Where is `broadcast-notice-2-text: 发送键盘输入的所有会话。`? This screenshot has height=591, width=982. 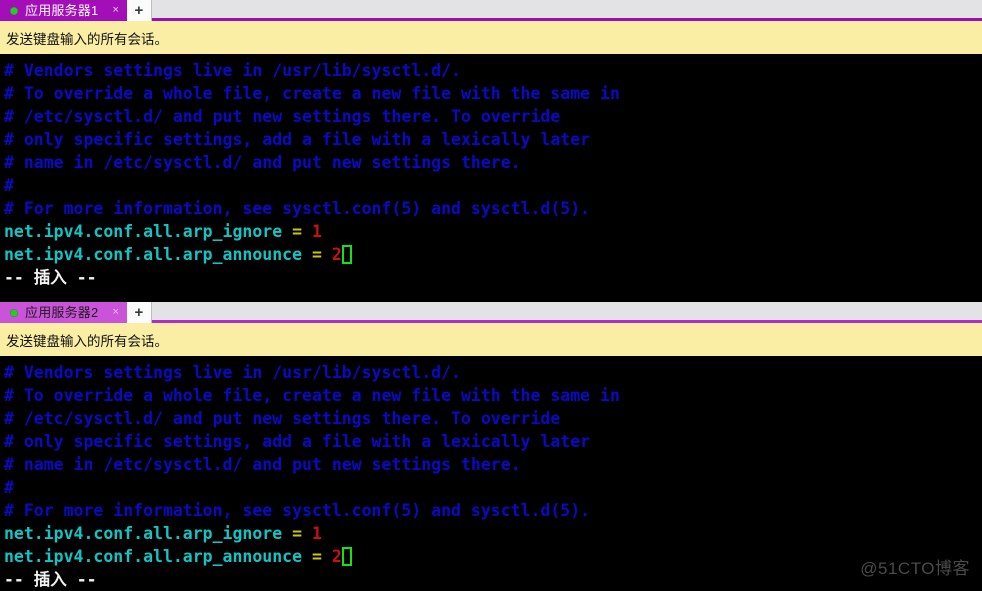
broadcast-notice-2-text: 发送键盘输入的所有会话。 is located at coordinates (87, 341).